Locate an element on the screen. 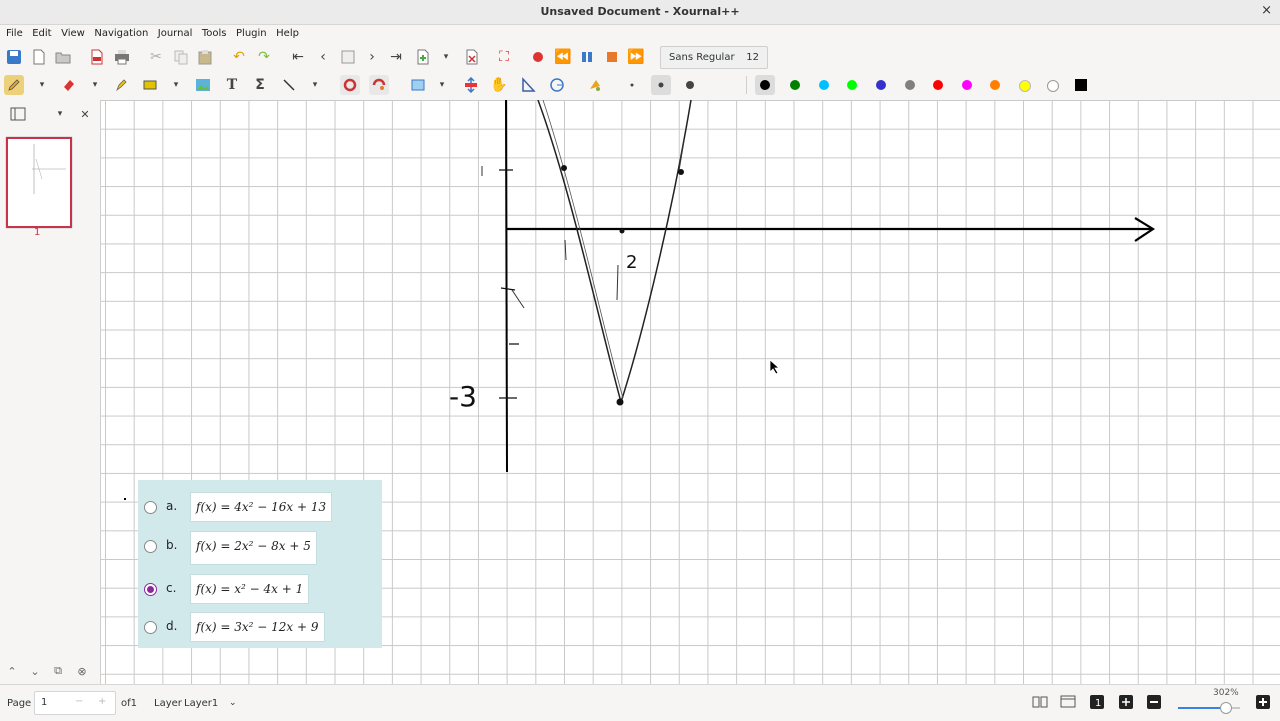 The height and width of the screenshot is (721, 1280). next-page-icon: › is located at coordinates (372, 57).